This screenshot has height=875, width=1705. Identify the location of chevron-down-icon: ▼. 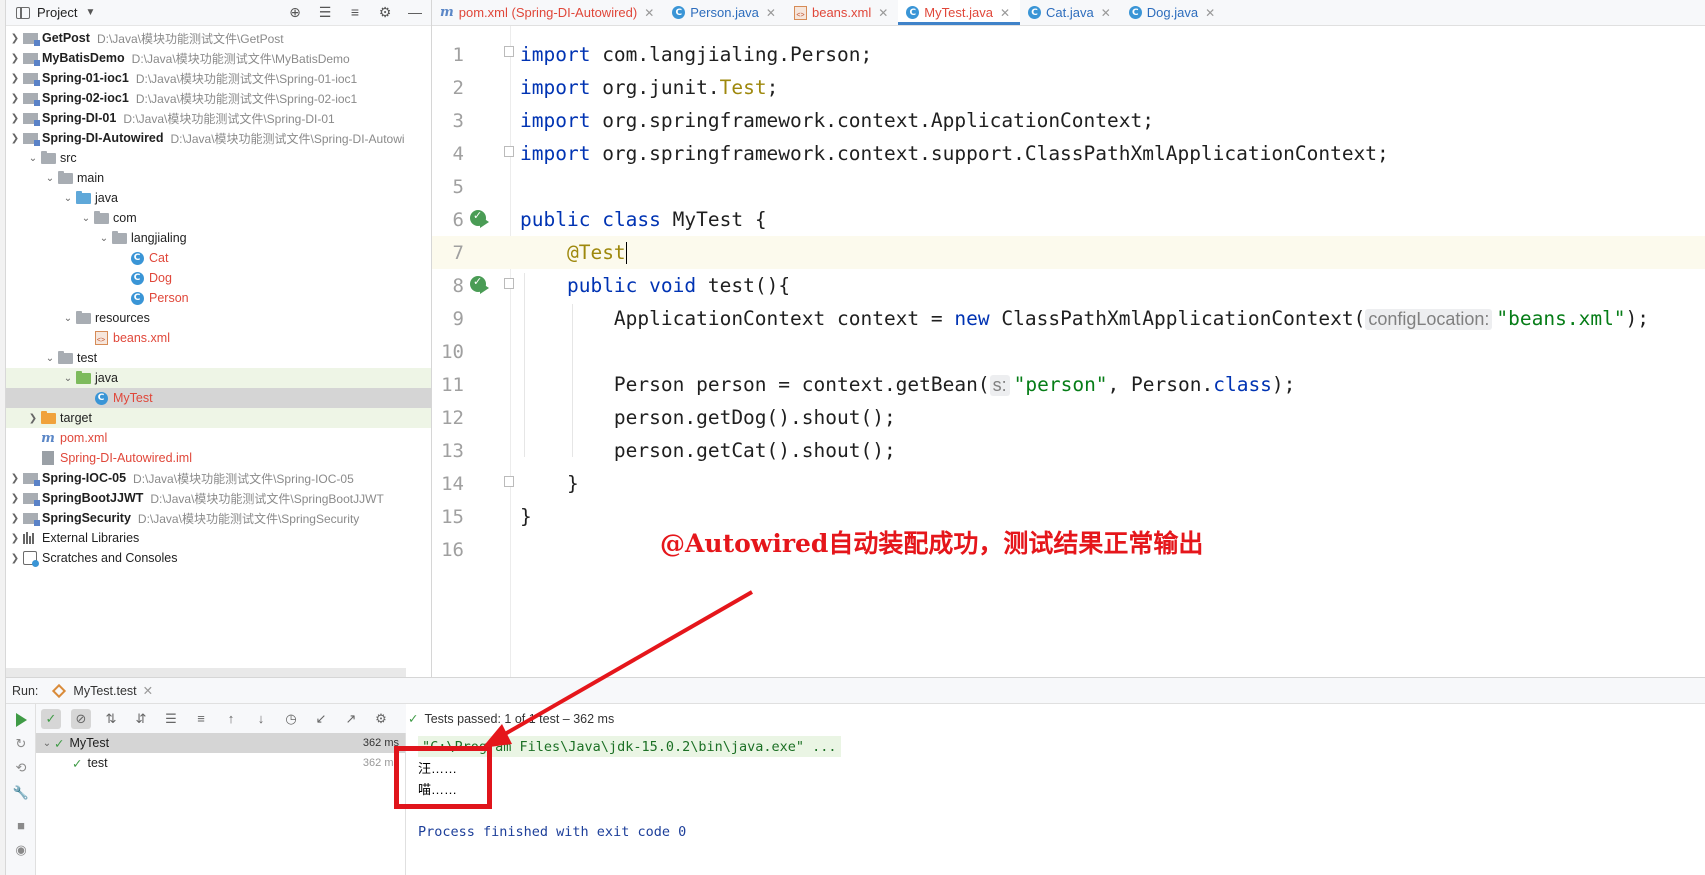
(90, 12).